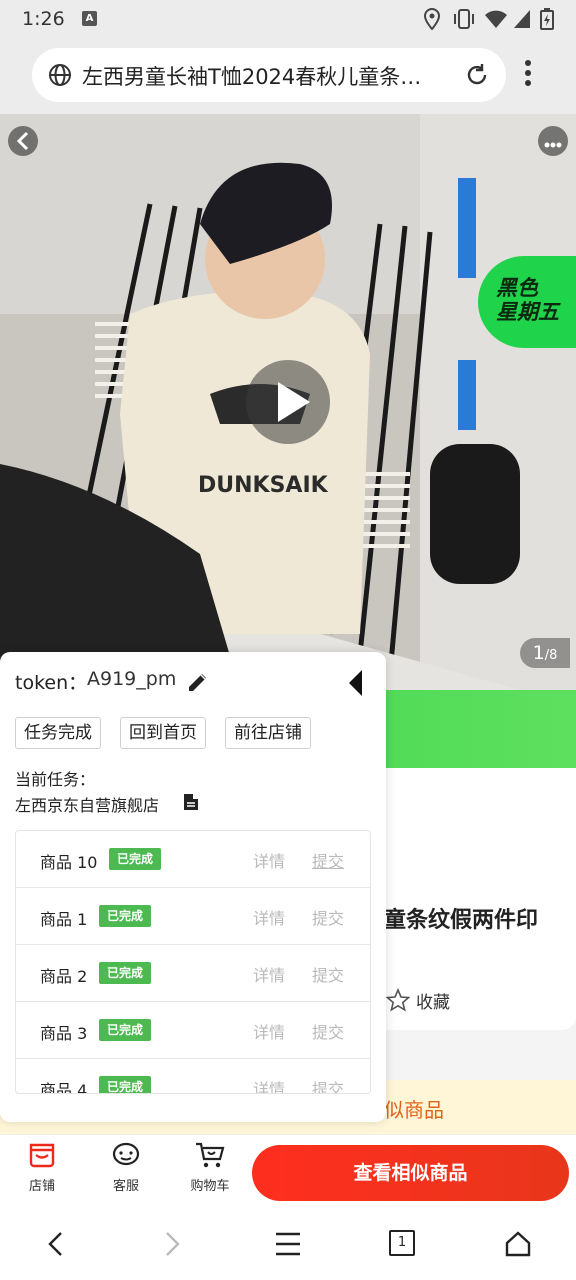  I want to click on cart-icon, so click(210, 1155).